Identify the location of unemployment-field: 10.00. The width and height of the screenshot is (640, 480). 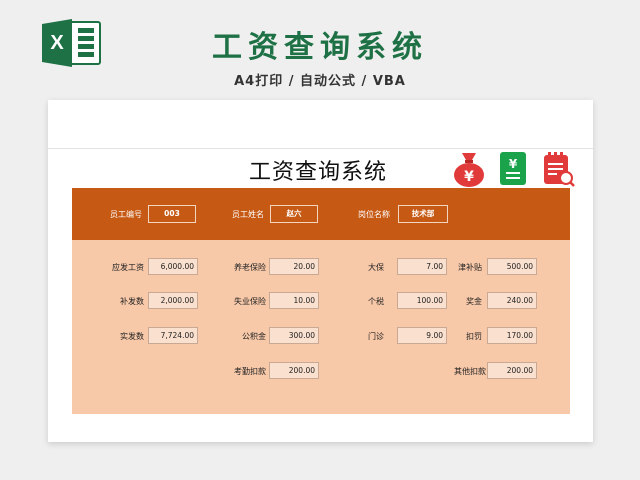
(294, 300).